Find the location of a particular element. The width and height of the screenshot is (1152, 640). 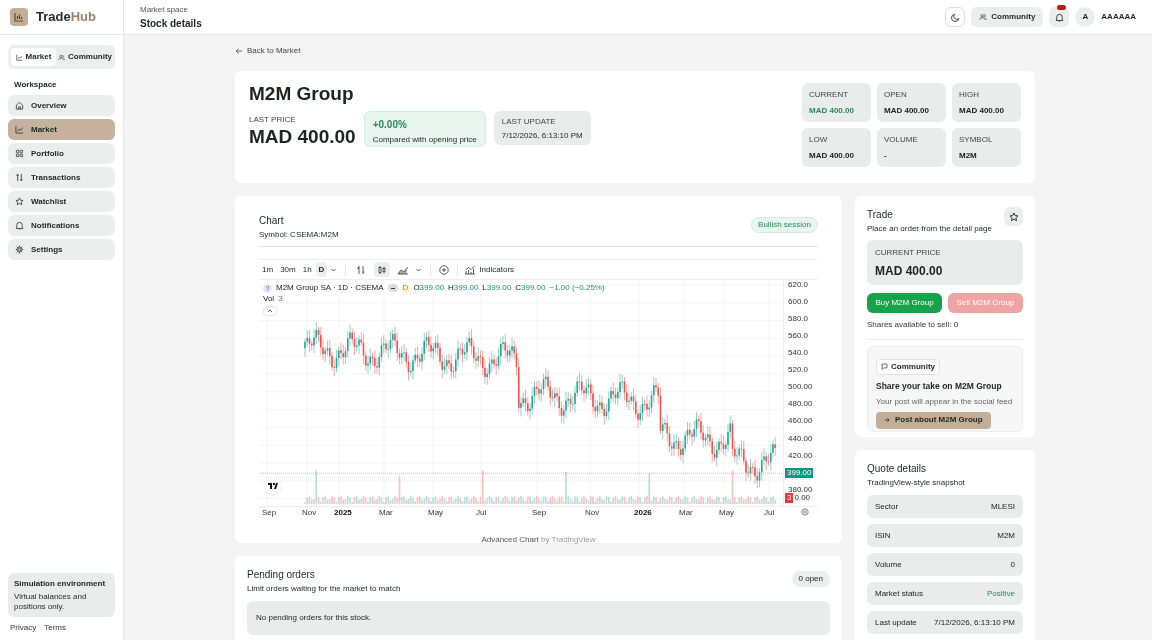

change-value: −1.00 (−0.25%) is located at coordinates (577, 288).